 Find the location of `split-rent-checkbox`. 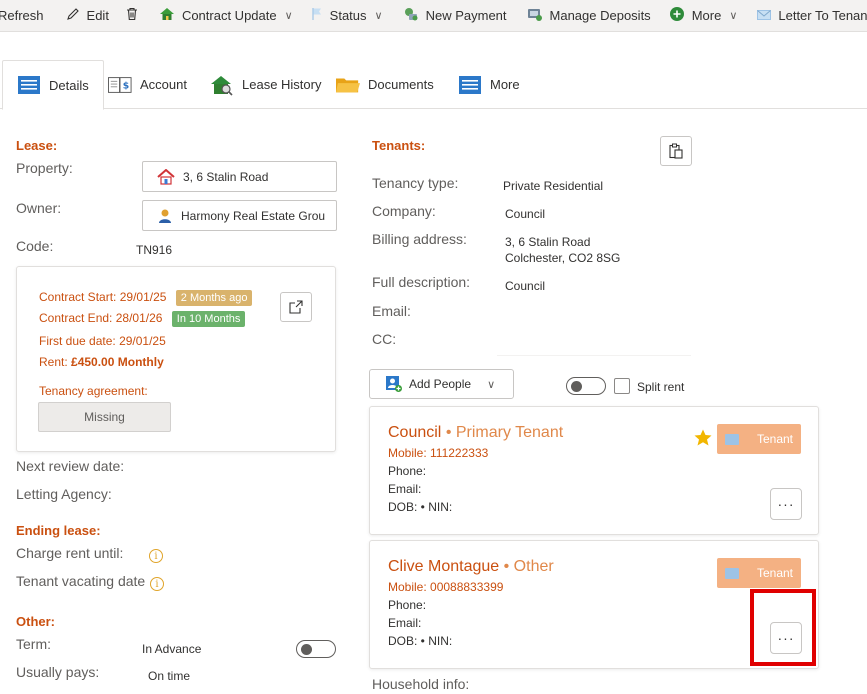

split-rent-checkbox is located at coordinates (622, 386).